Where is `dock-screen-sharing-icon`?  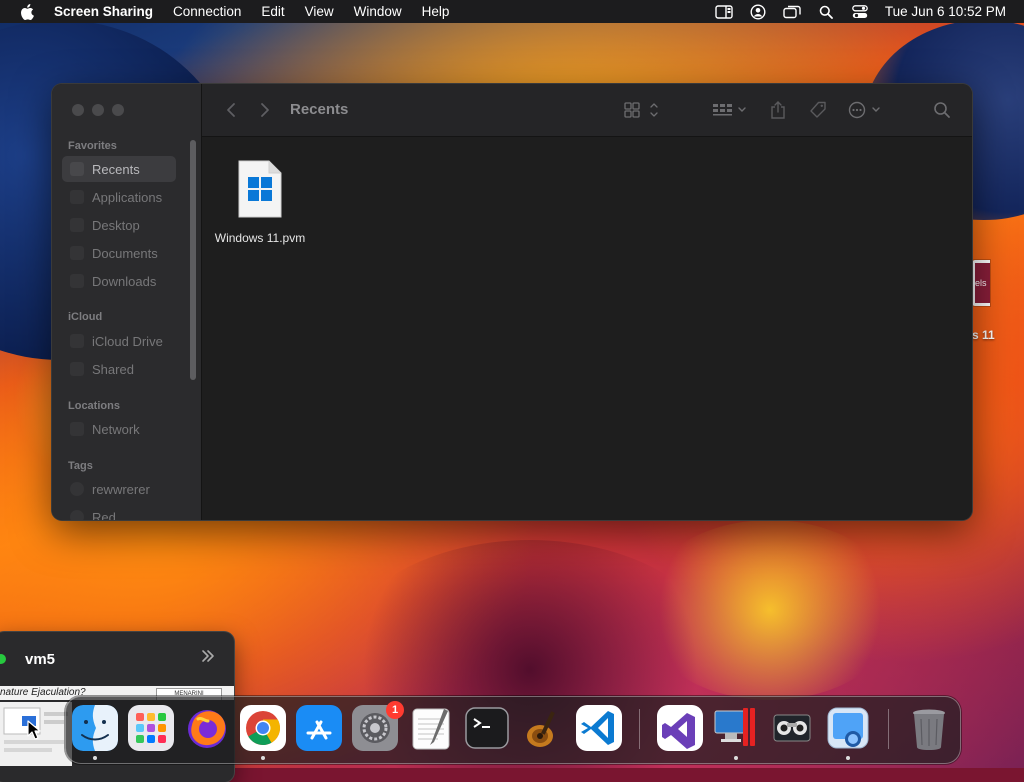 dock-screen-sharing-icon is located at coordinates (792, 728).